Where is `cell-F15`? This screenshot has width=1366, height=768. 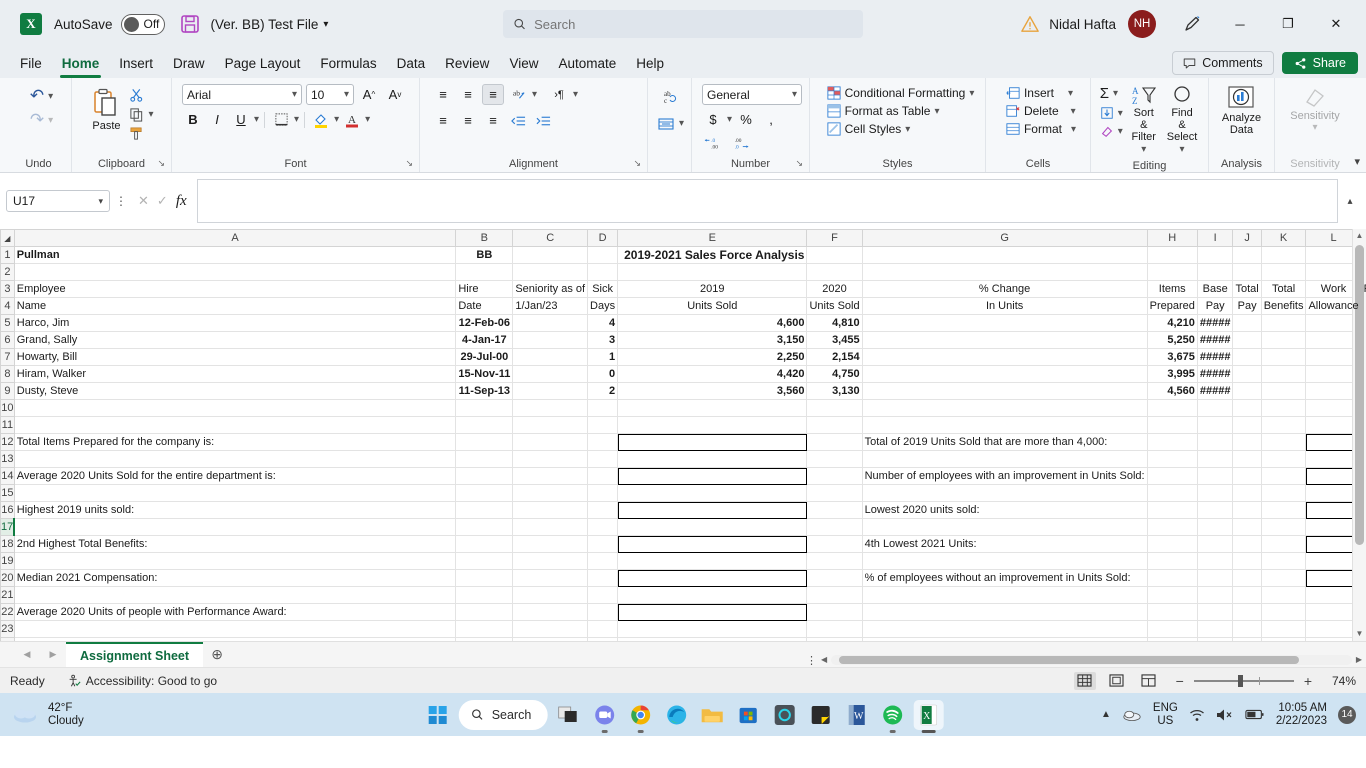 cell-F15 is located at coordinates (834, 493).